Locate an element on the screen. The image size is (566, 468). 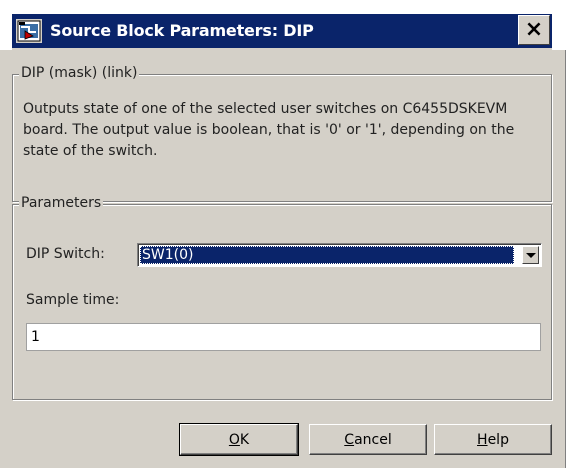
ok-label-rest: K is located at coordinates (244, 439).